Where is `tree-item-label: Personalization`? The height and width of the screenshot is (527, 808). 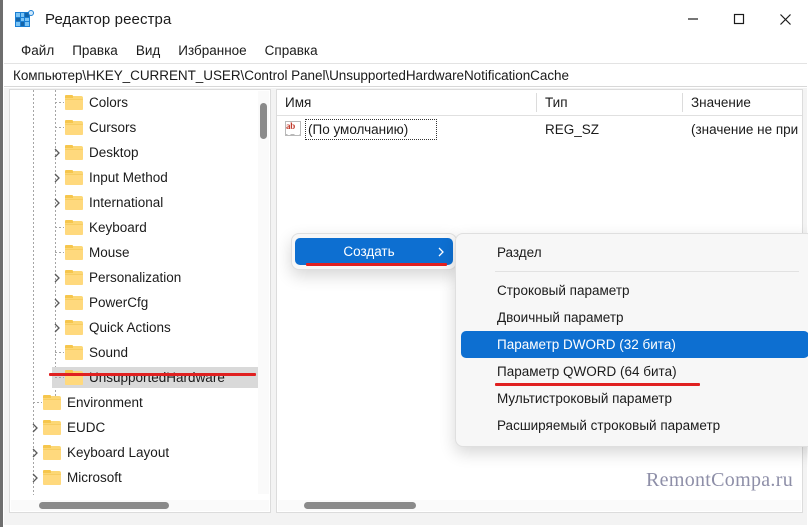
tree-item-label: Personalization is located at coordinates (135, 277).